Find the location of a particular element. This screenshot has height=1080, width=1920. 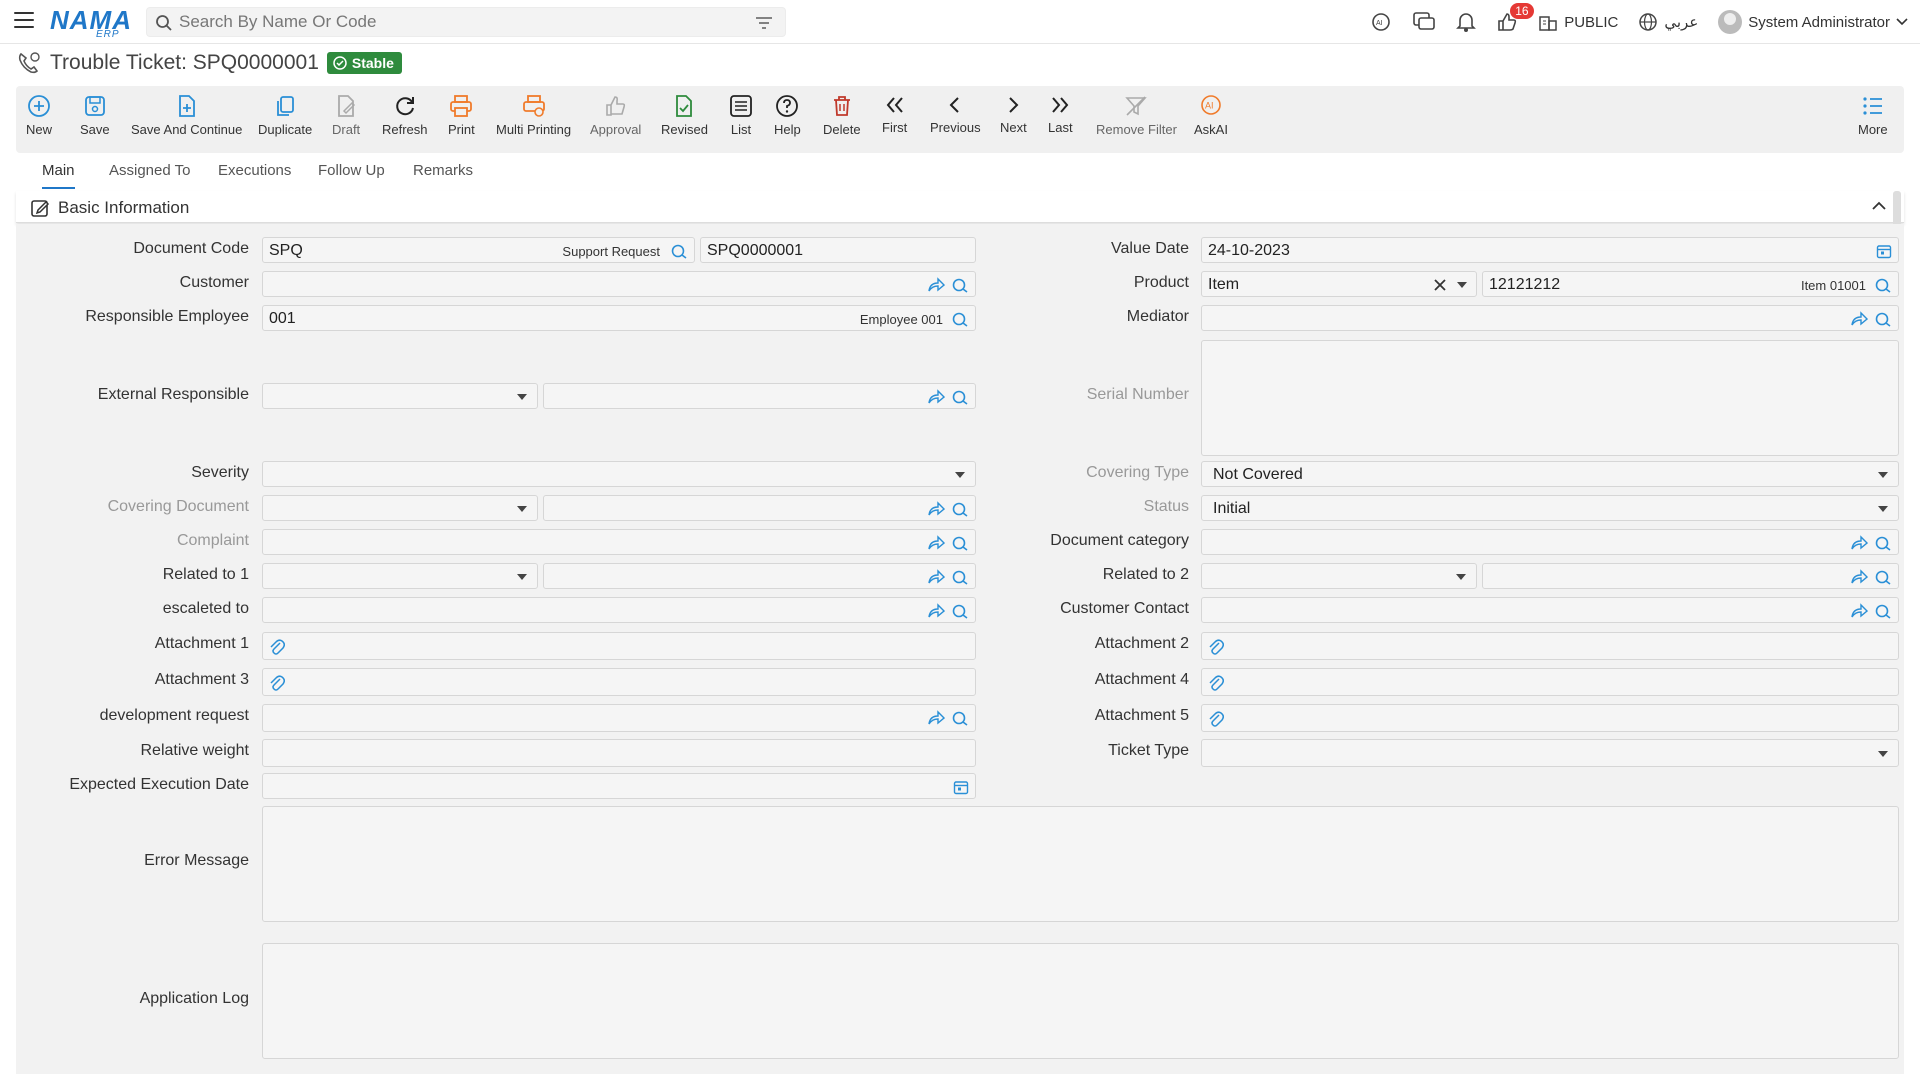

covering-type-select: Not Covered is located at coordinates (1550, 474).